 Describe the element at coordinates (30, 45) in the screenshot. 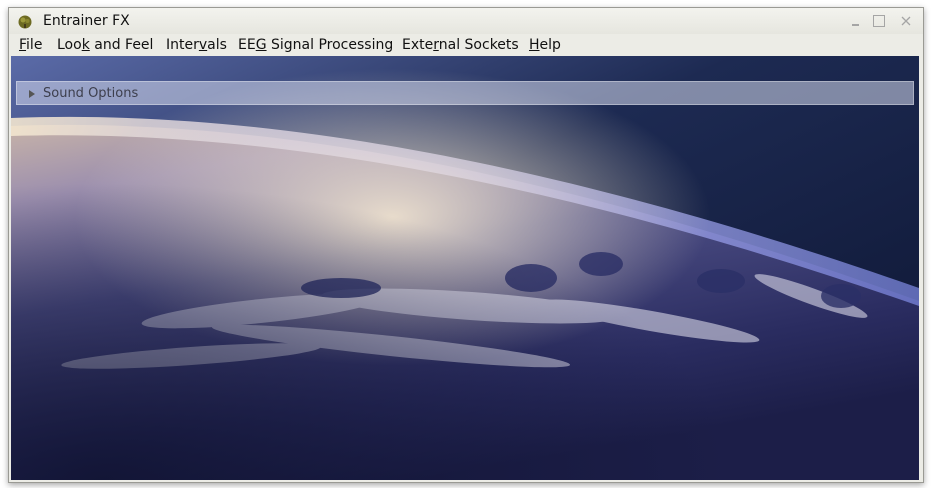

I see `menu-file: File` at that location.